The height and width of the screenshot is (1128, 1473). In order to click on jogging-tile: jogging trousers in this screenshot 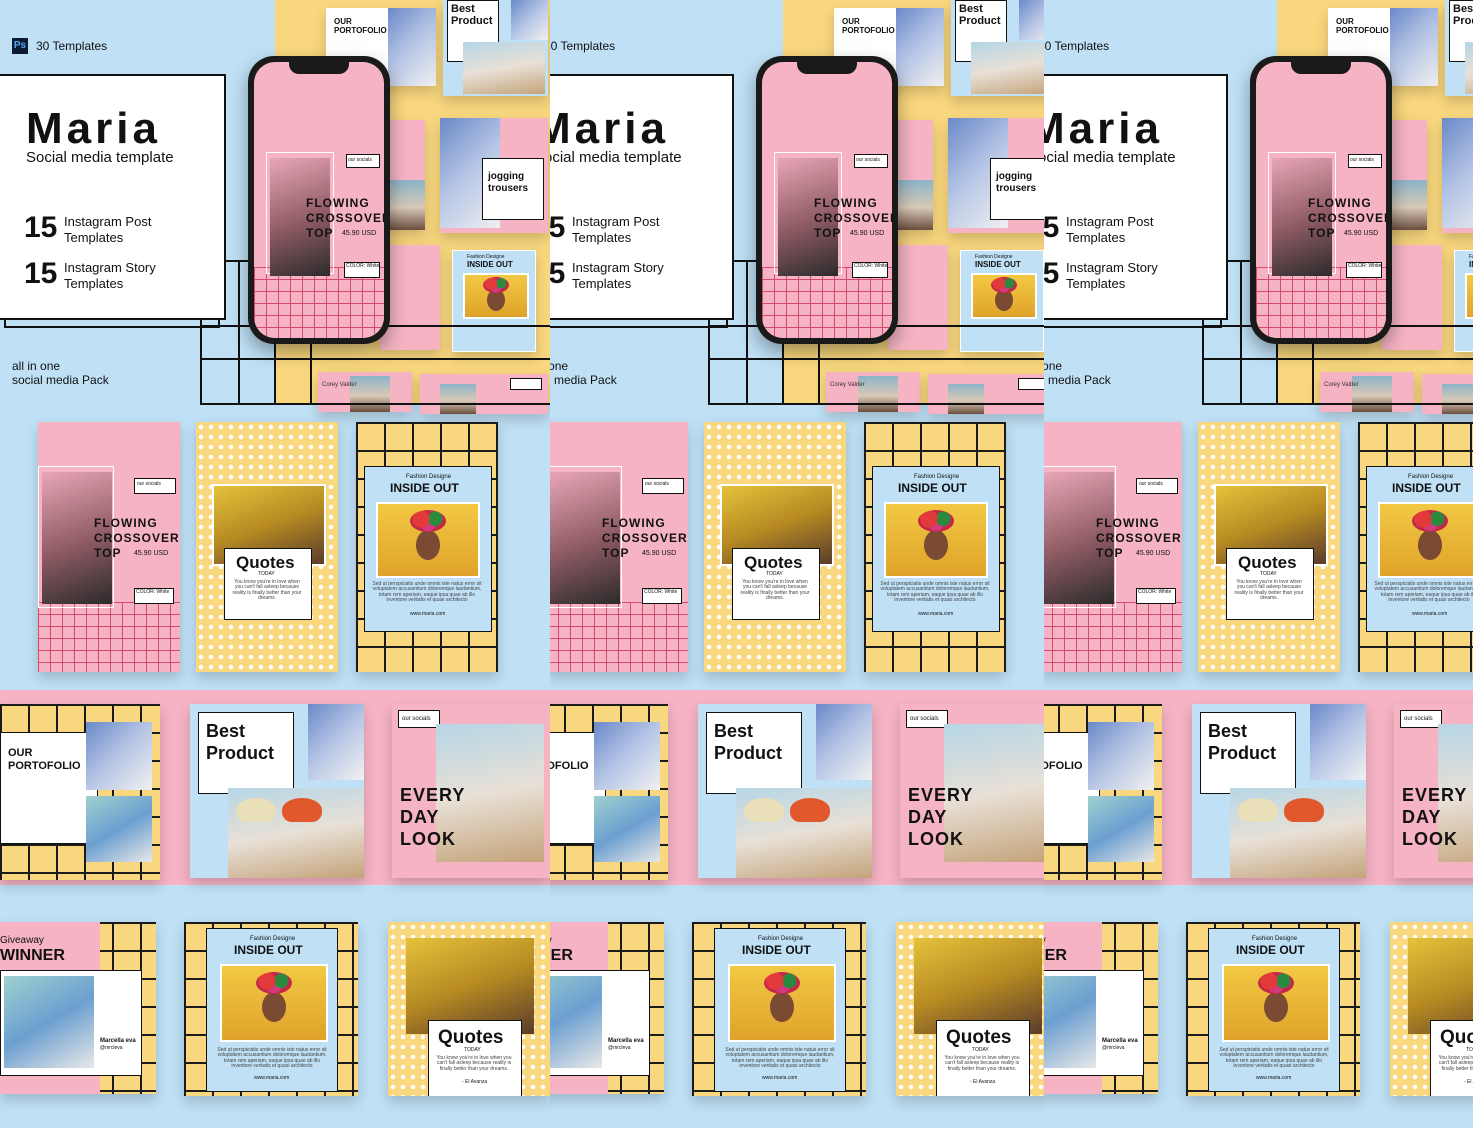, I will do `click(1457, 175)`.